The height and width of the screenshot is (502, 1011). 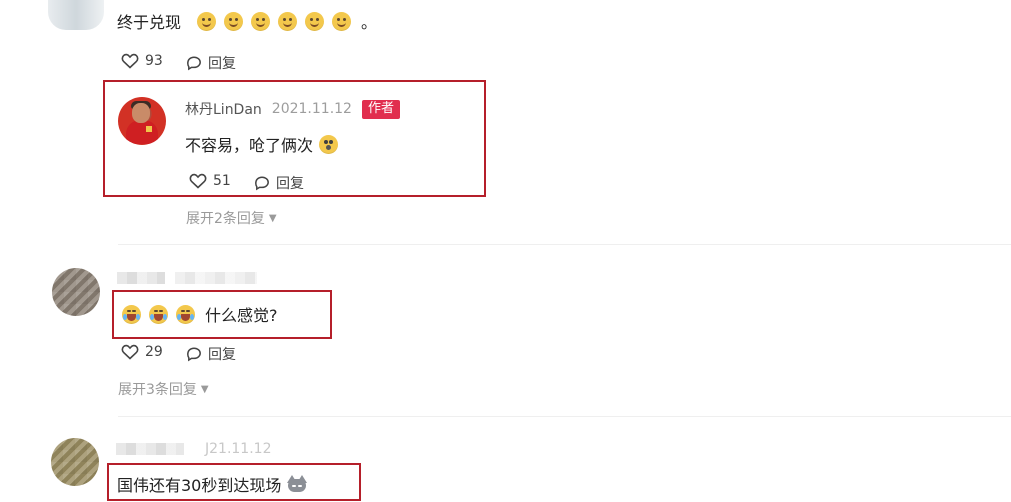 I want to click on author-like-count: 51, so click(x=222, y=181).